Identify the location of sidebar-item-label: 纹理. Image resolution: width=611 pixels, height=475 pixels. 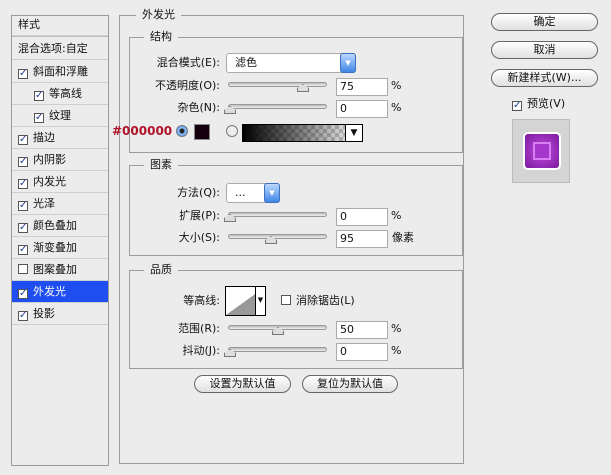
(60, 115).